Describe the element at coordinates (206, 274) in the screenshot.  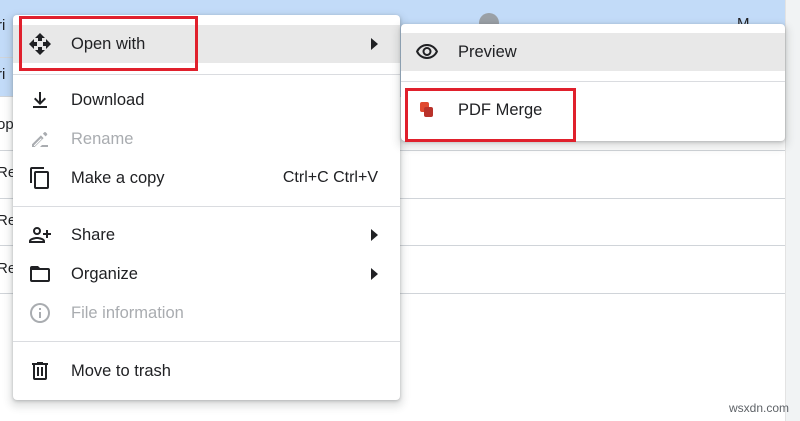
I see `menu-item-organize: Organize` at that location.